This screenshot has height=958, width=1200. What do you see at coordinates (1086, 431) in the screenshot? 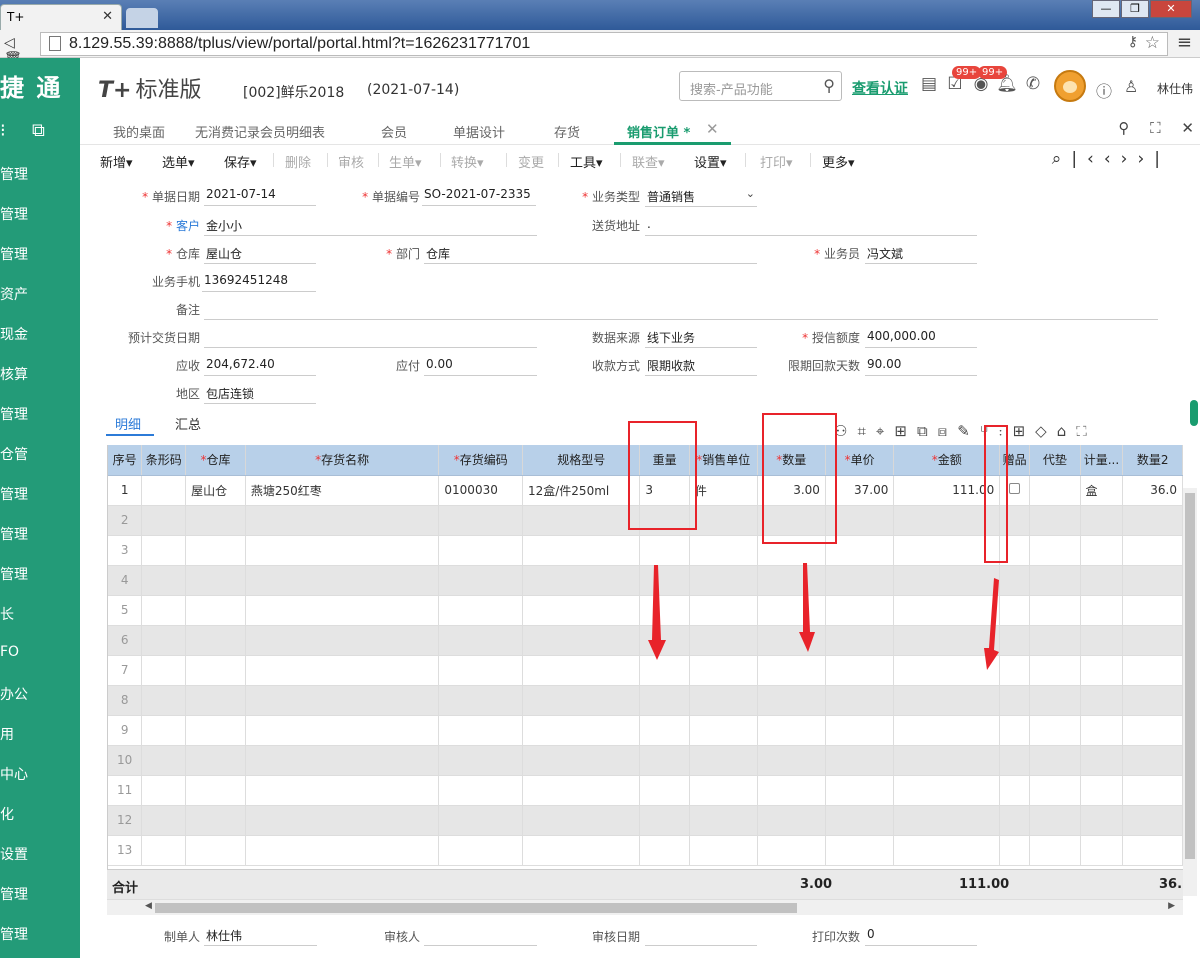
I see `fullscreen-icon: ⛶` at bounding box center [1086, 431].